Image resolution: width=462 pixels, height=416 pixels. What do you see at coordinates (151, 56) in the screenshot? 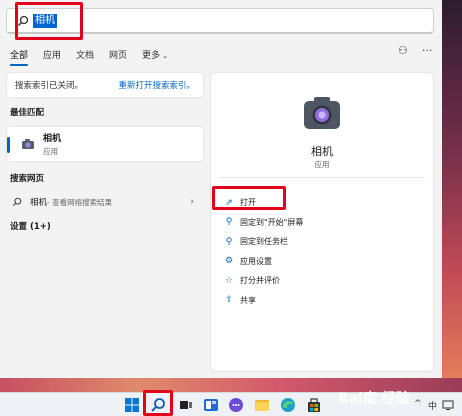
I see `tab-more-label: 更多` at bounding box center [151, 56].